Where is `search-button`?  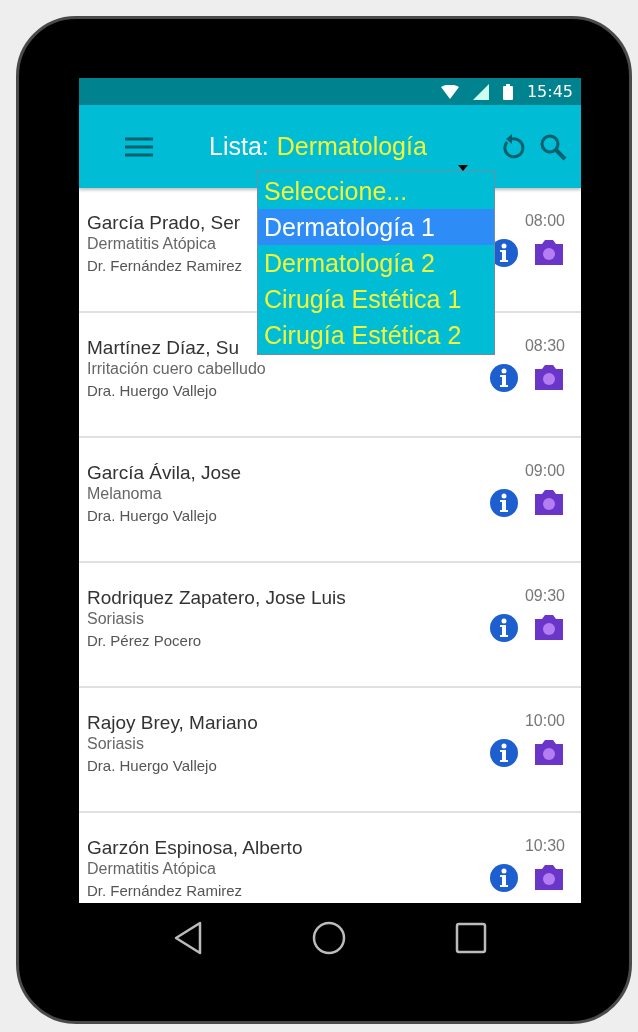
search-button is located at coordinates (553, 146).